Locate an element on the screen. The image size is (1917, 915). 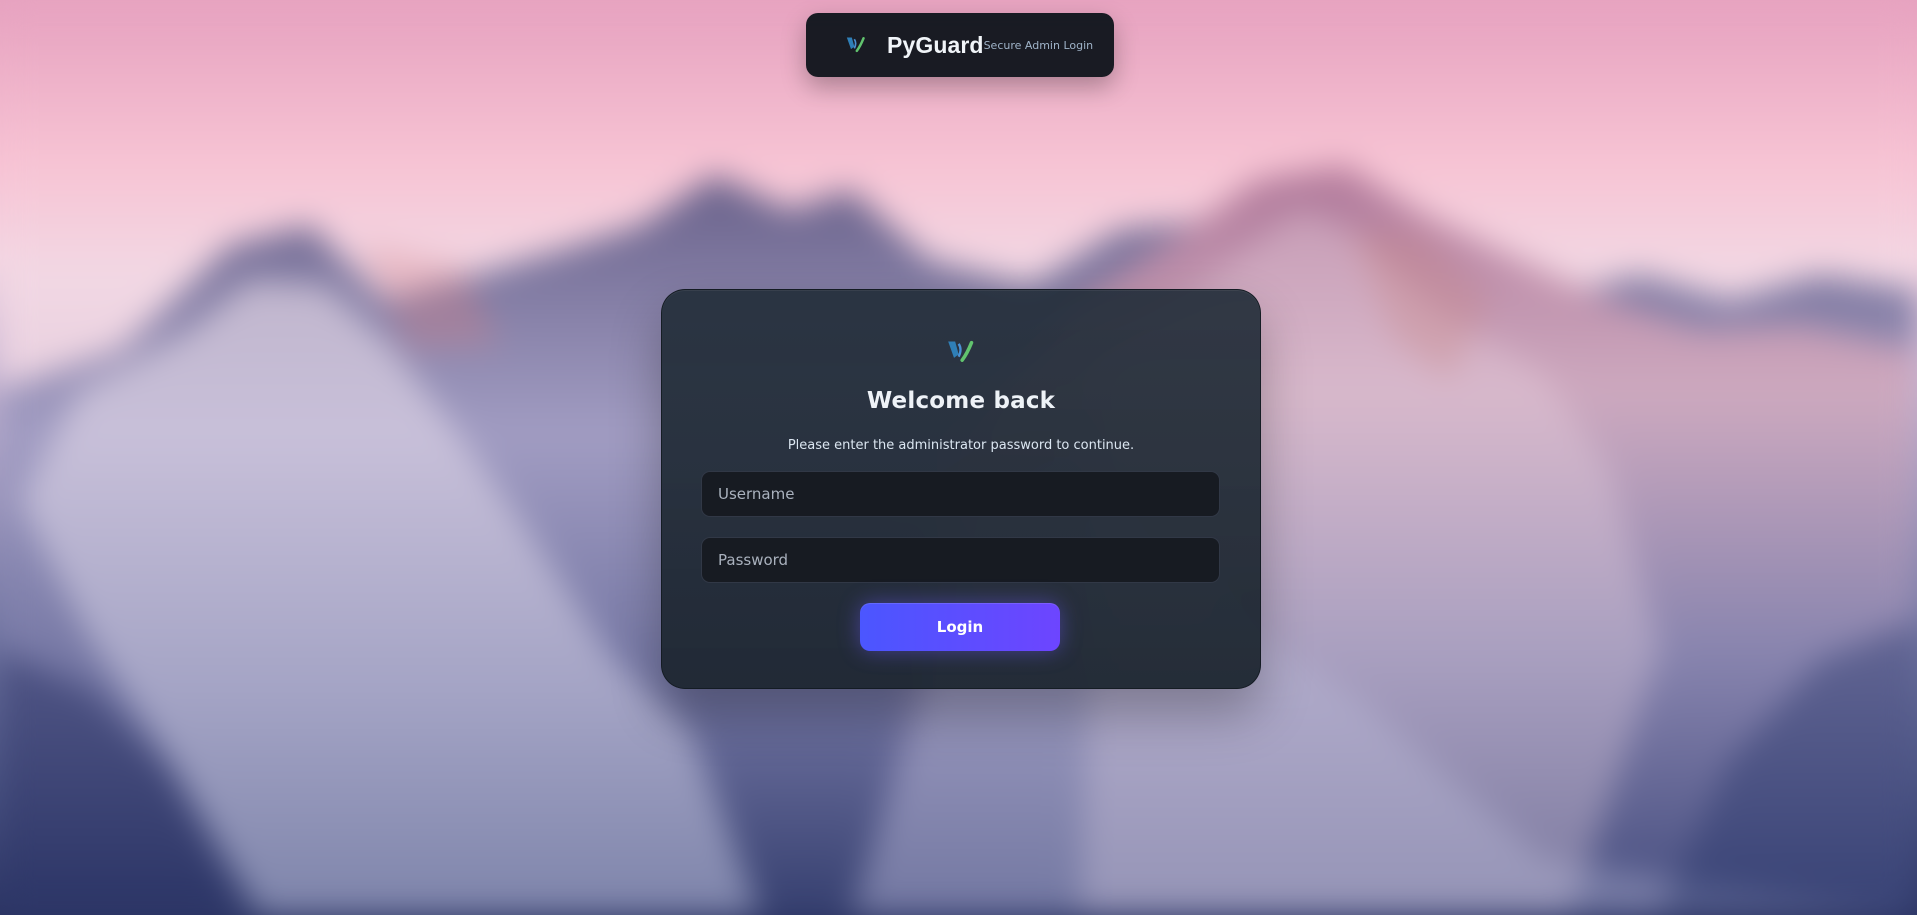
brand-name: PyGuard is located at coordinates (935, 44).